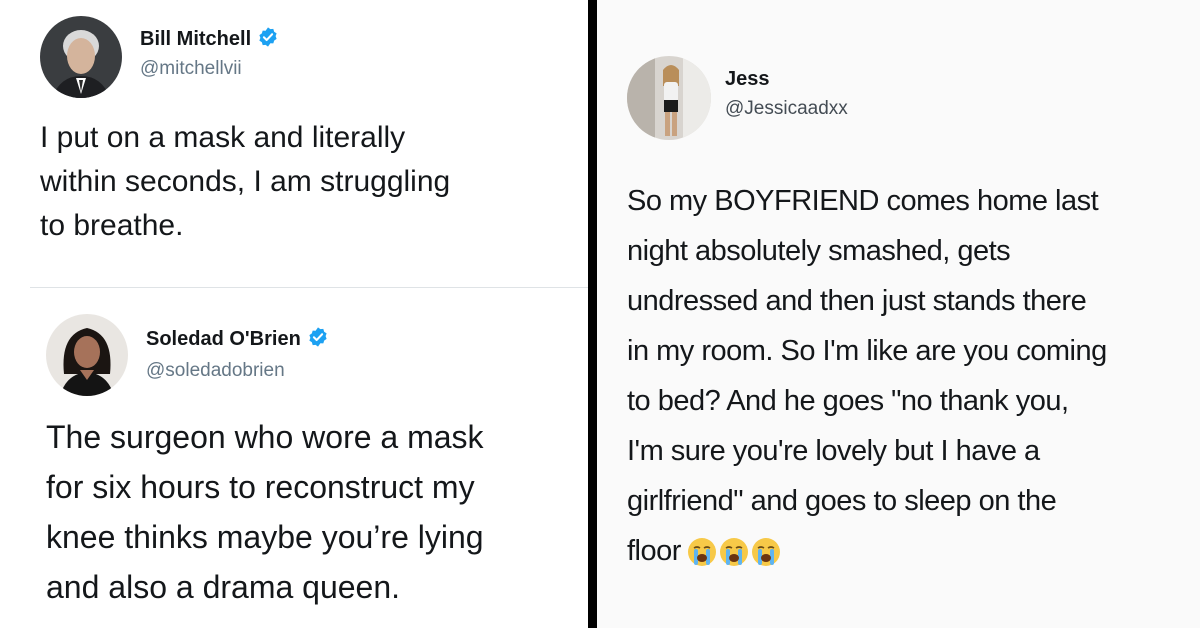 The image size is (1200, 628). I want to click on author-handle: @mitchellvii, so click(191, 69).